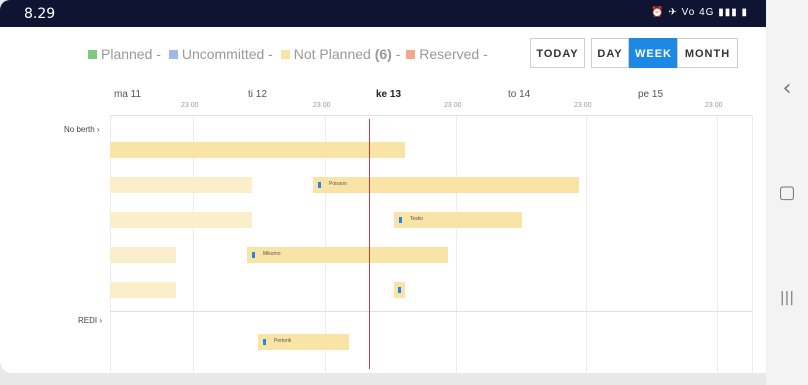 The height and width of the screenshot is (385, 808). What do you see at coordinates (128, 94) in the screenshot?
I see `day-label-mon: ma 11` at bounding box center [128, 94].